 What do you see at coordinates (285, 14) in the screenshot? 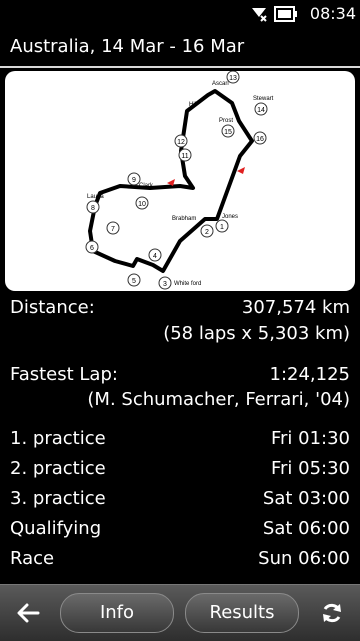
I see `battery-icon` at bounding box center [285, 14].